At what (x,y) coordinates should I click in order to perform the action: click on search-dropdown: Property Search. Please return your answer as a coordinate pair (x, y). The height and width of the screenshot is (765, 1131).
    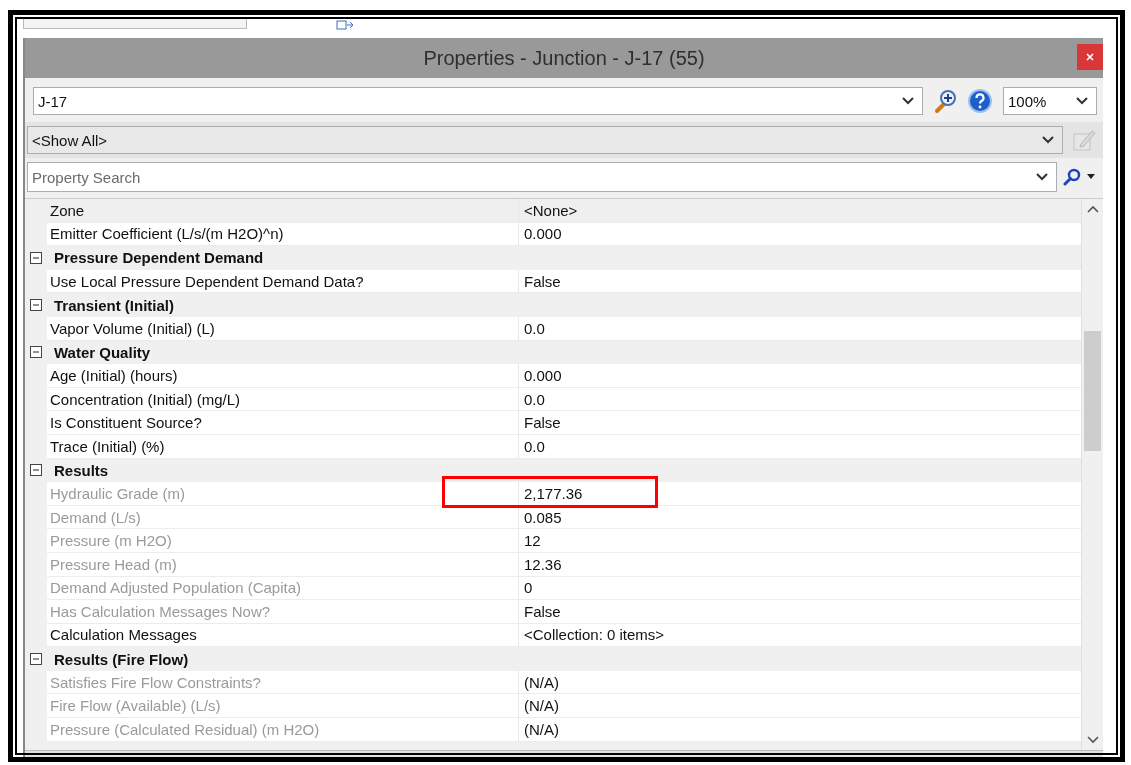
    Looking at the image, I should click on (542, 177).